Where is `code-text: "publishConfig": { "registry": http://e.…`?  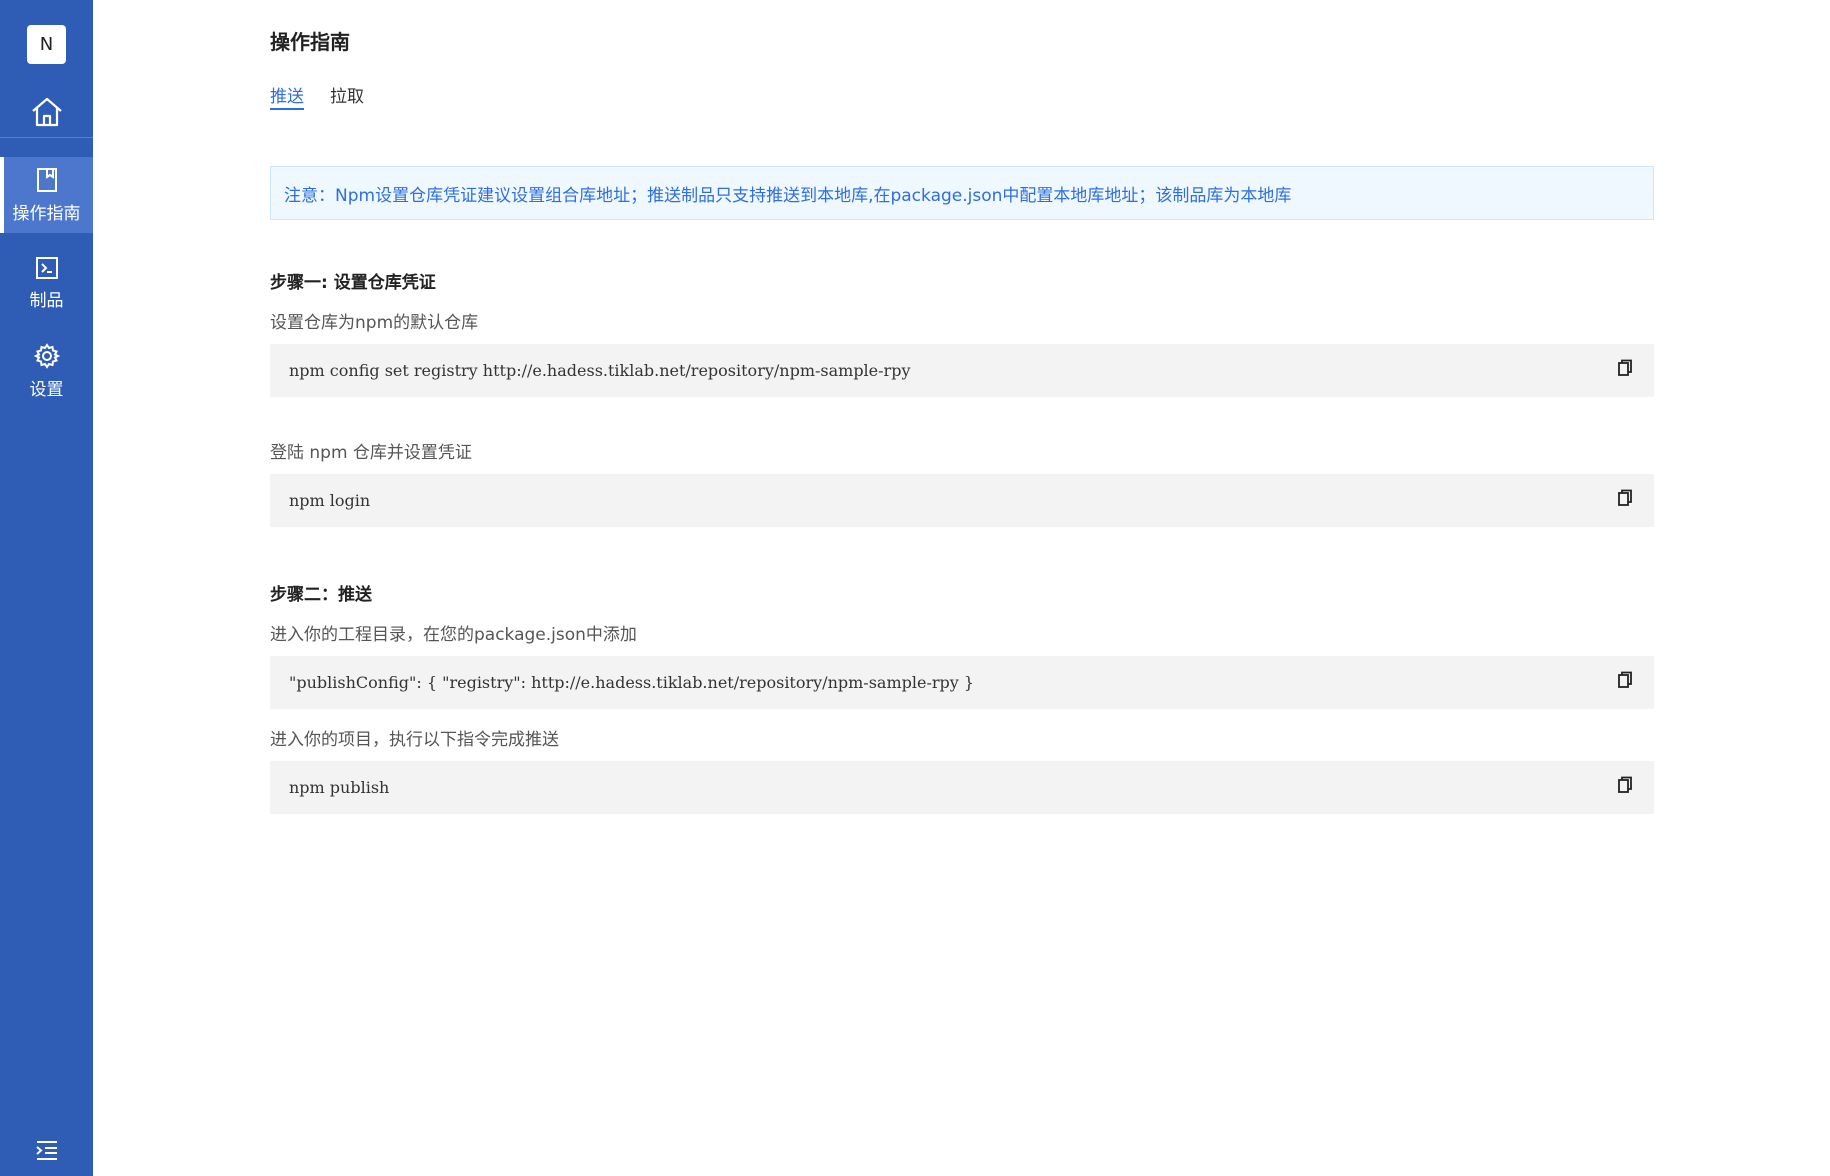 code-text: "publishConfig": { "registry": http://e.… is located at coordinates (632, 682).